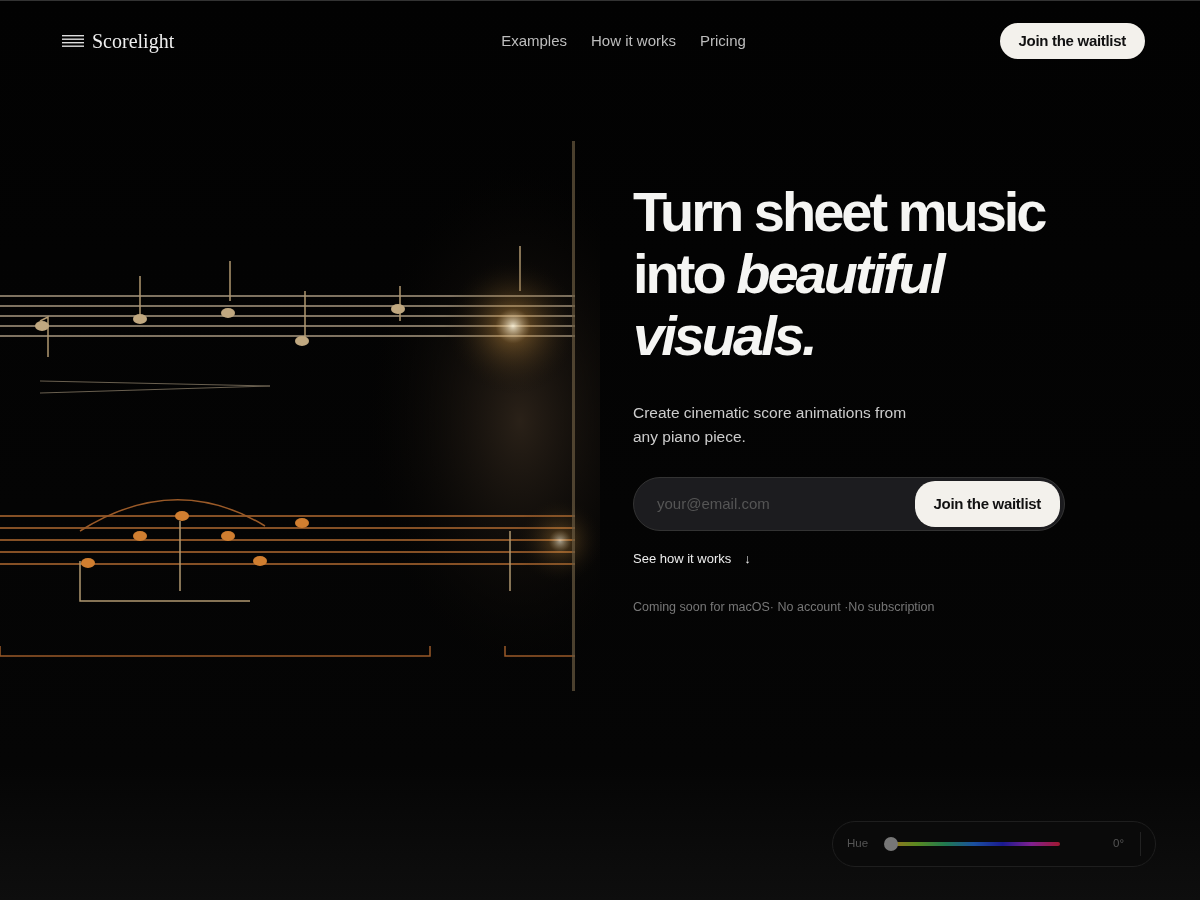 The height and width of the screenshot is (900, 1200). I want to click on availability-note: Coming soon for macOS· No account ·No subscription, so click(784, 607).